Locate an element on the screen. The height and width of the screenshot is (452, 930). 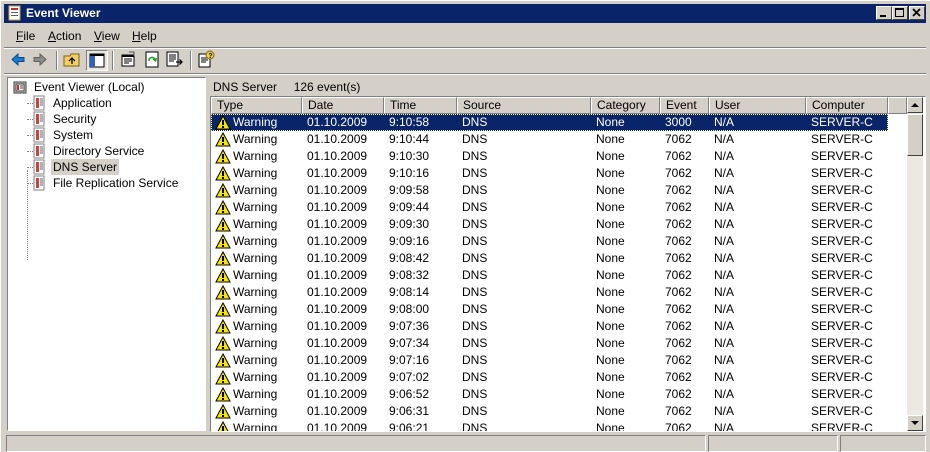
tree-root-event-viewer: Event Viewer (Local) is located at coordinates (107, 87).